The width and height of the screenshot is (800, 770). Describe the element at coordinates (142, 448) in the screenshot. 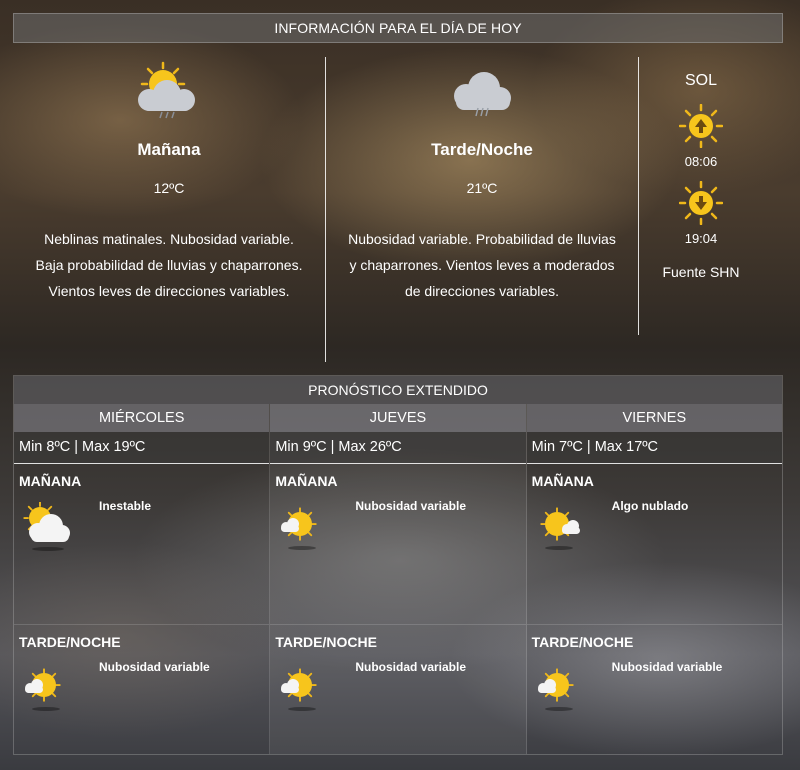

I see `day-temp-range: Min 8ºC | Max 19ºC` at that location.